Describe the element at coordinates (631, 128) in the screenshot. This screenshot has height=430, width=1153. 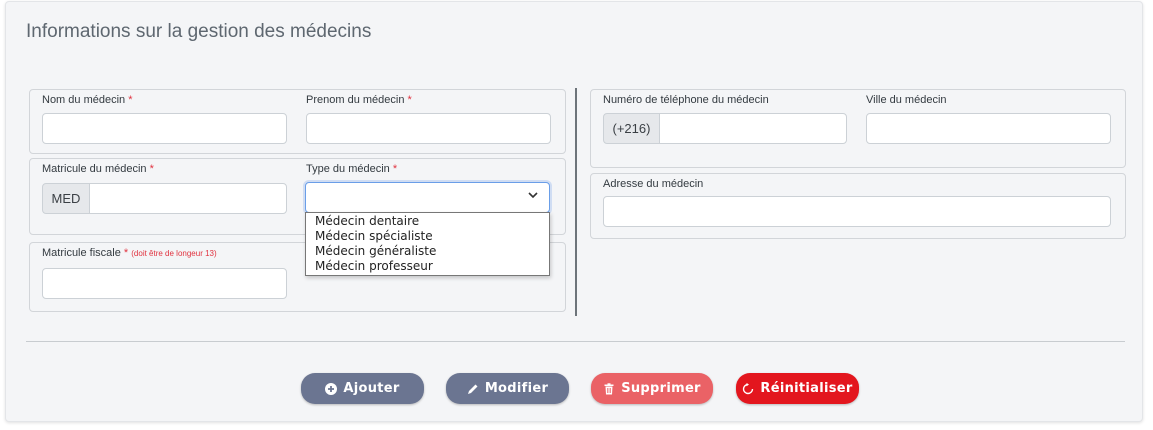
I see `tel-prefix: (+216)` at that location.